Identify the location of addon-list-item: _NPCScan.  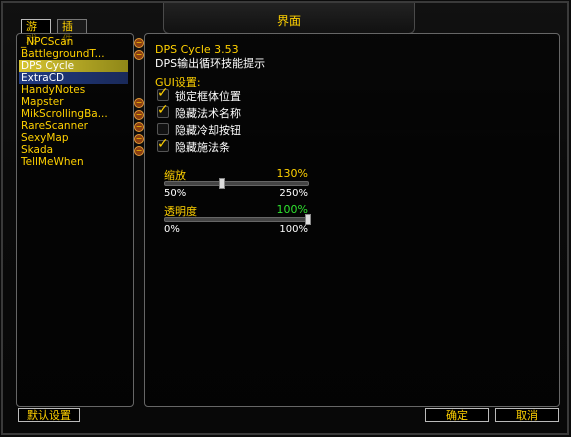
(73, 42).